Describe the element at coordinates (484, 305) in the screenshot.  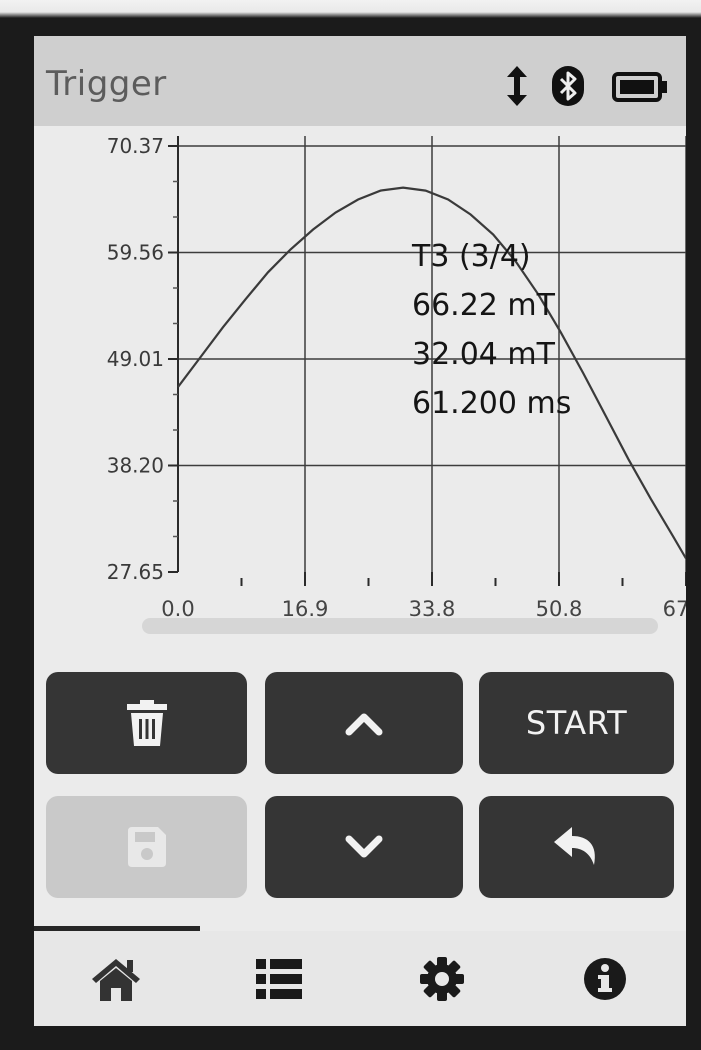
I see `annotation-line: 66.22 mT` at that location.